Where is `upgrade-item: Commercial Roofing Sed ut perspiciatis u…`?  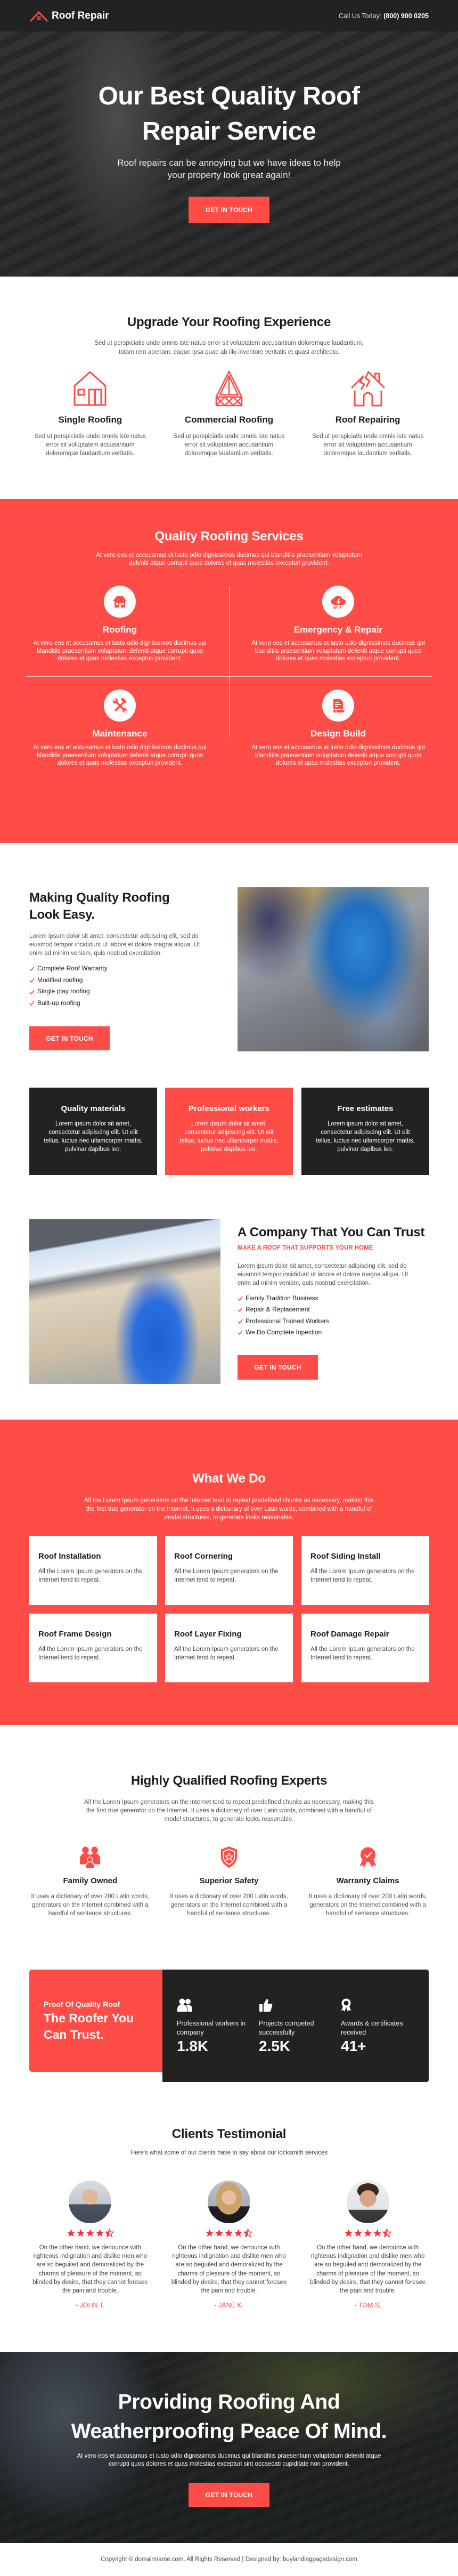 upgrade-item: Commercial Roofing Sed ut perspiciatis u… is located at coordinates (229, 423).